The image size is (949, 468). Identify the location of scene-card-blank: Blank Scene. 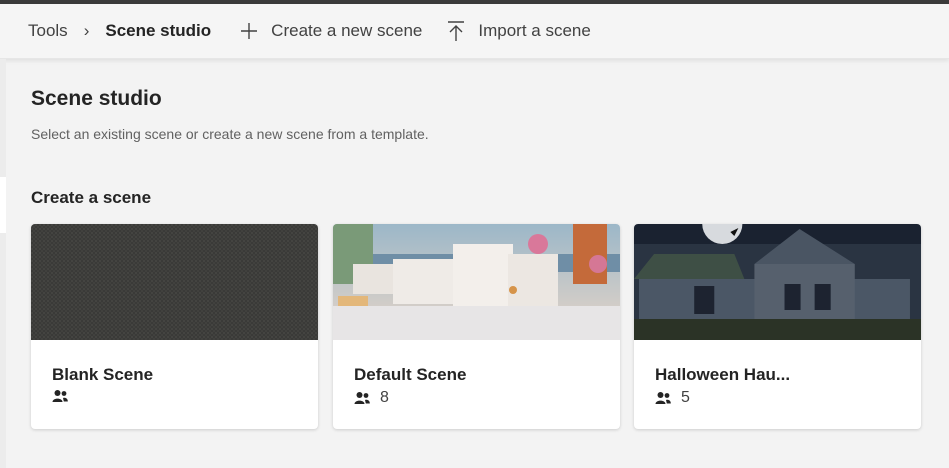
(174, 326).